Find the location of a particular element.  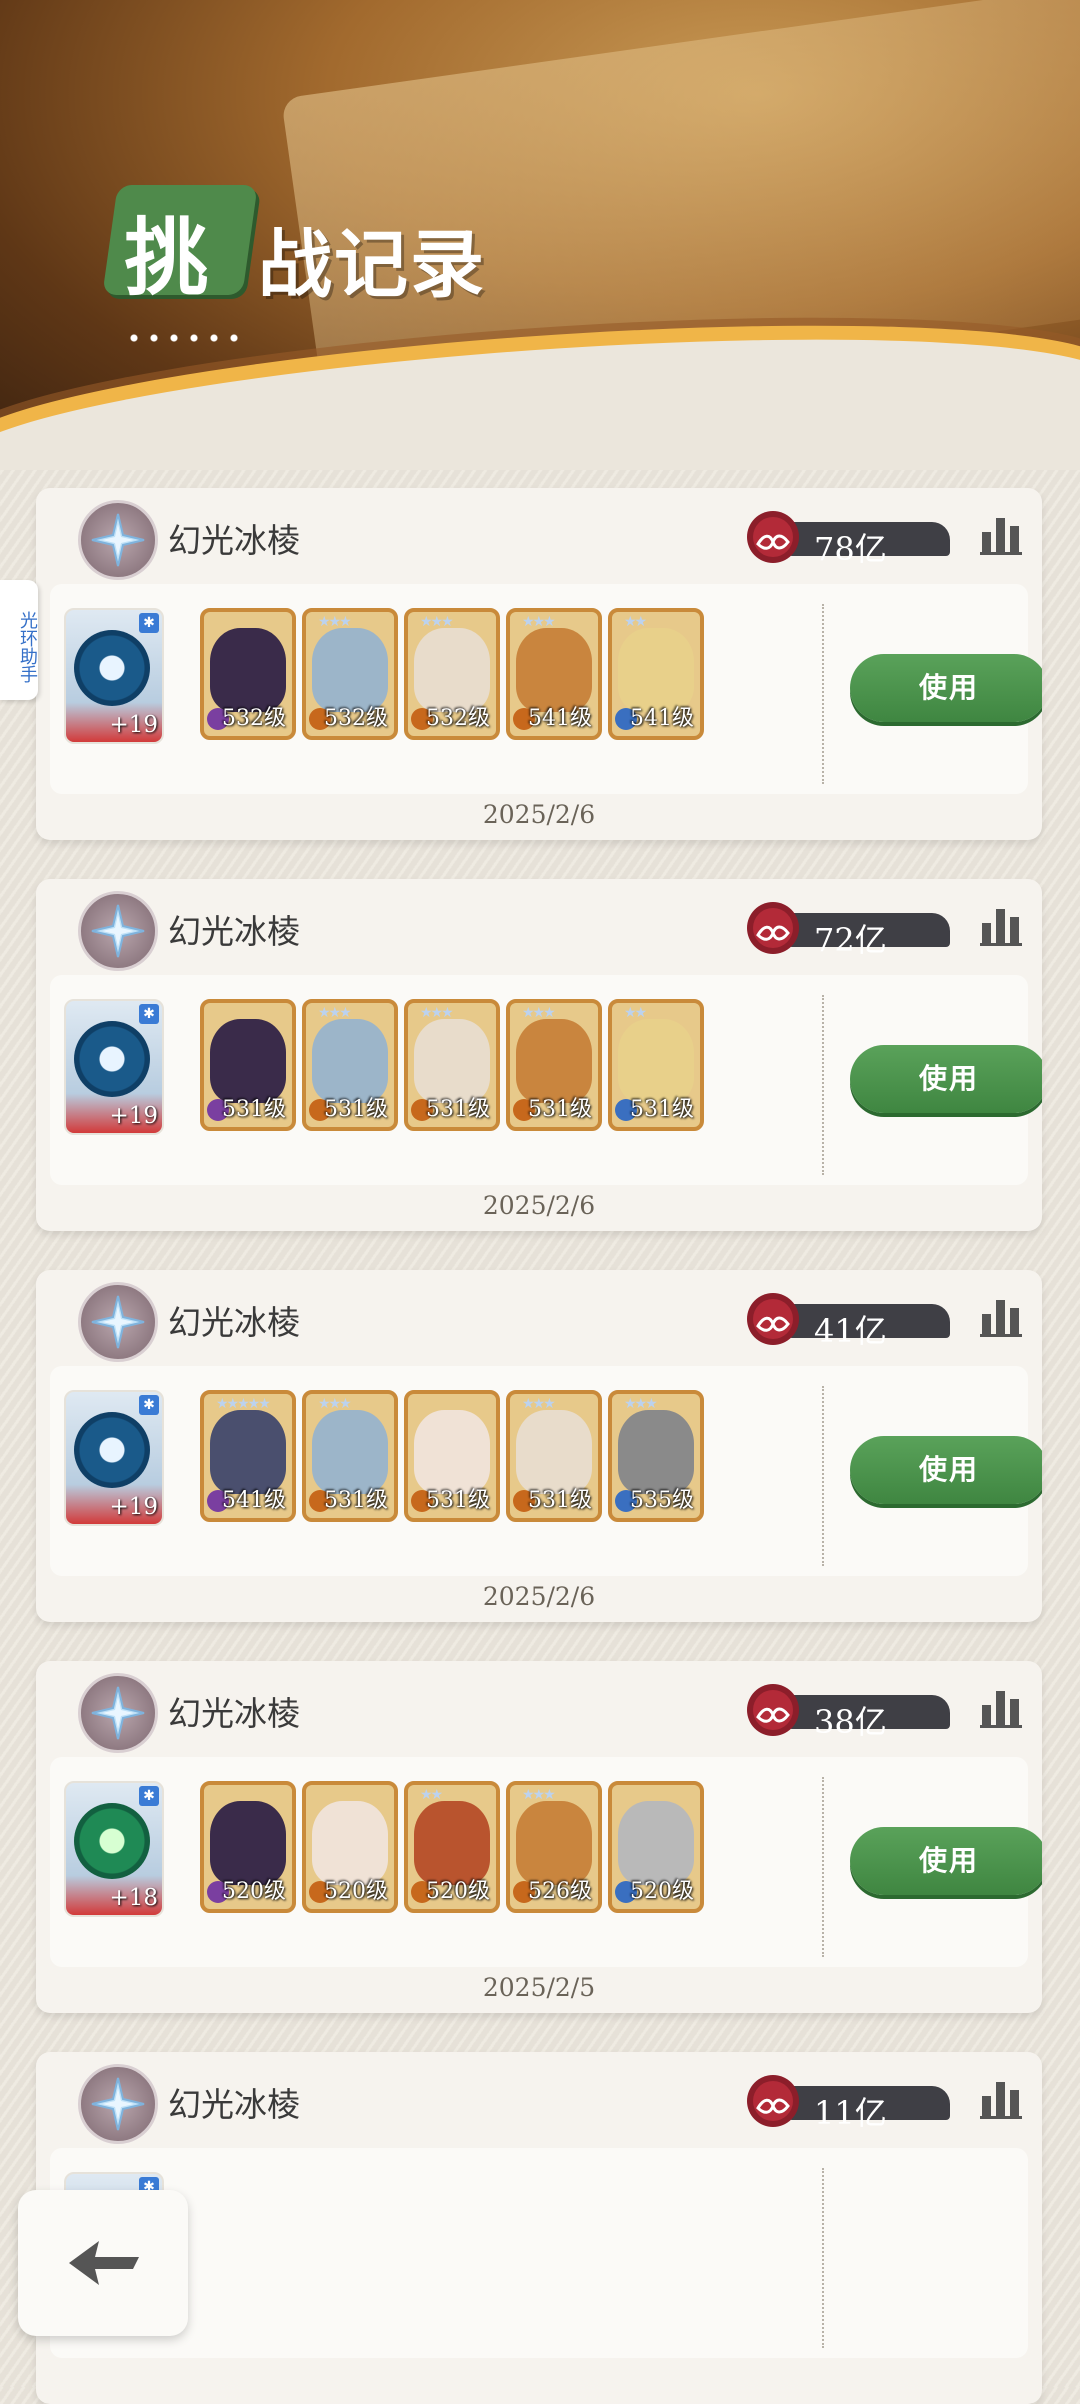

title-dots is located at coordinates (184, 338).